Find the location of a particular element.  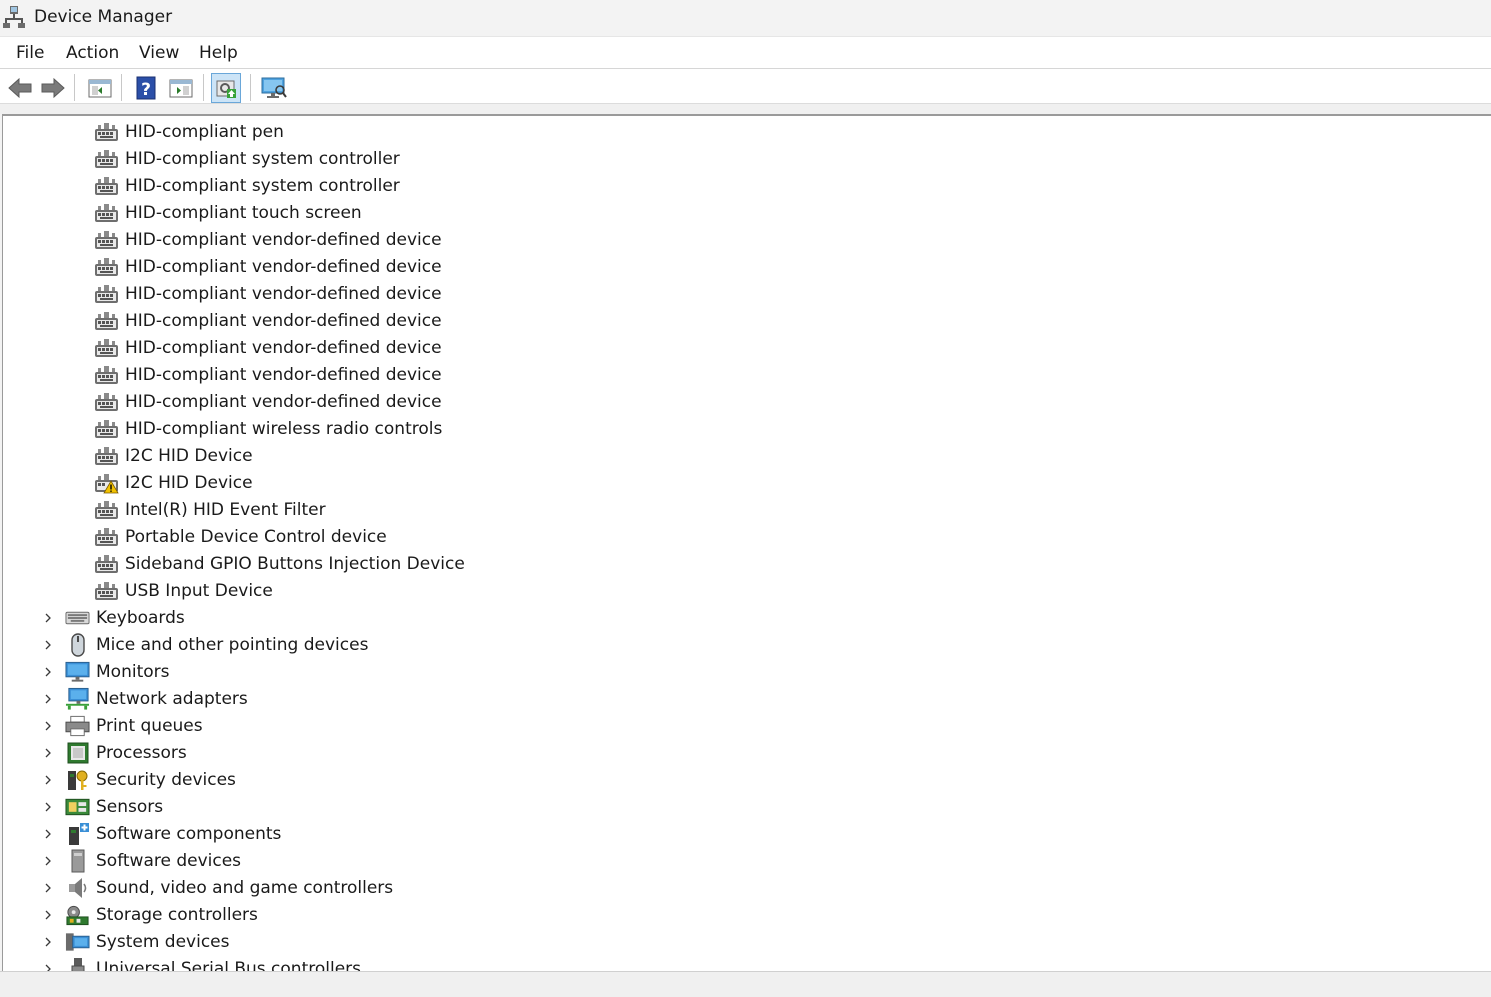

category-item: Storage controllers is located at coordinates (151, 914).